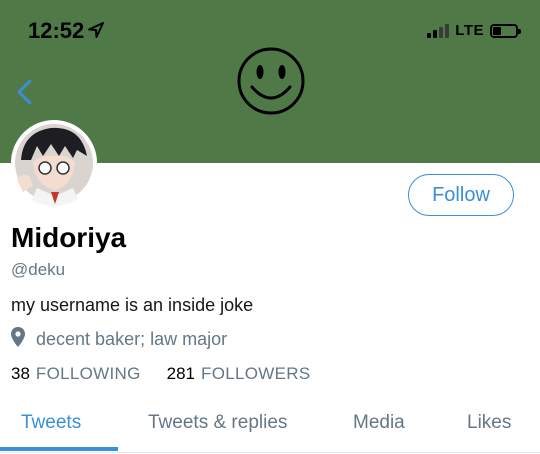 Image resolution: width=540 pixels, height=454 pixels. I want to click on battery-icon, so click(505, 30).